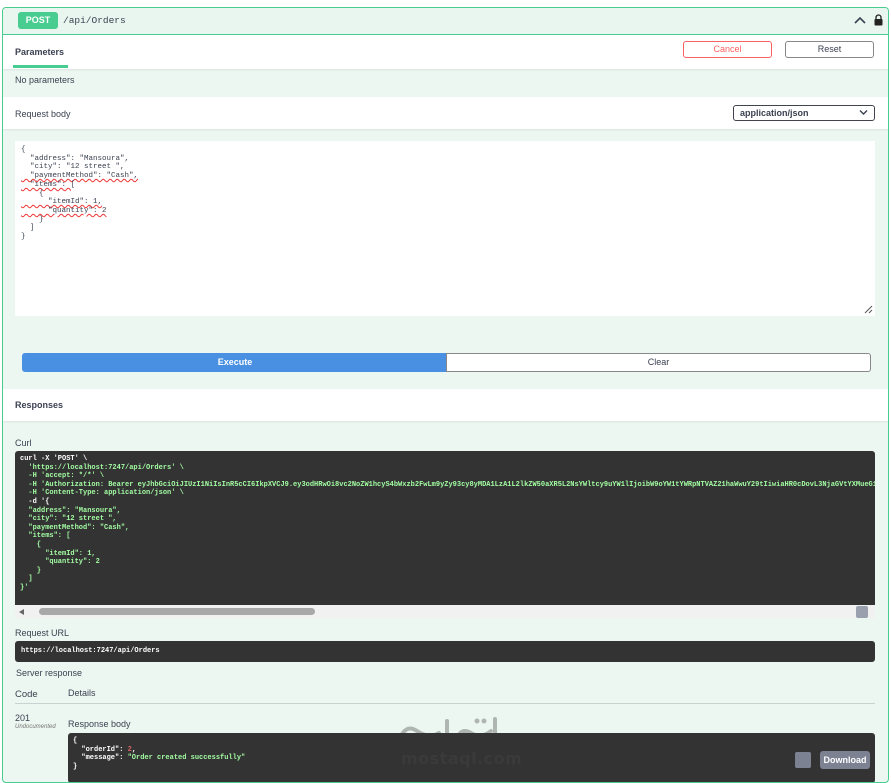  Describe the element at coordinates (43, 114) in the screenshot. I see `request-body-label: Request body` at that location.